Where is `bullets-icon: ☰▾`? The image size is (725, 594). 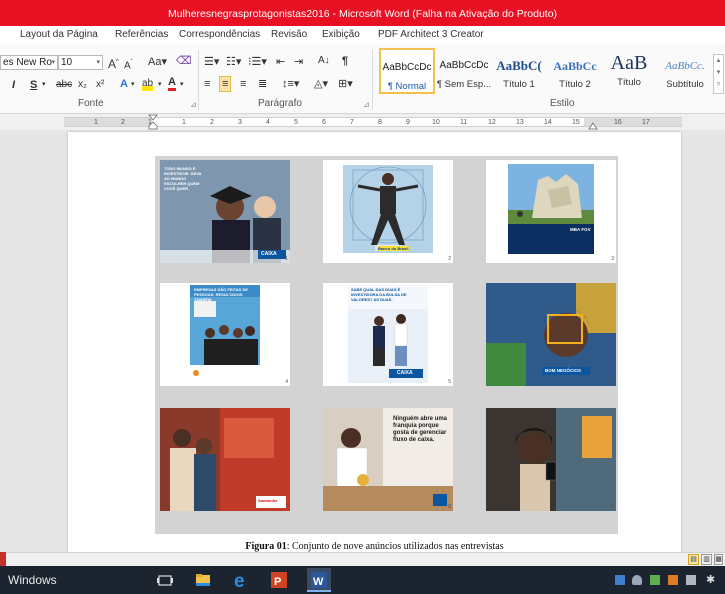
bullets-icon: ☰▾ is located at coordinates (211, 62).